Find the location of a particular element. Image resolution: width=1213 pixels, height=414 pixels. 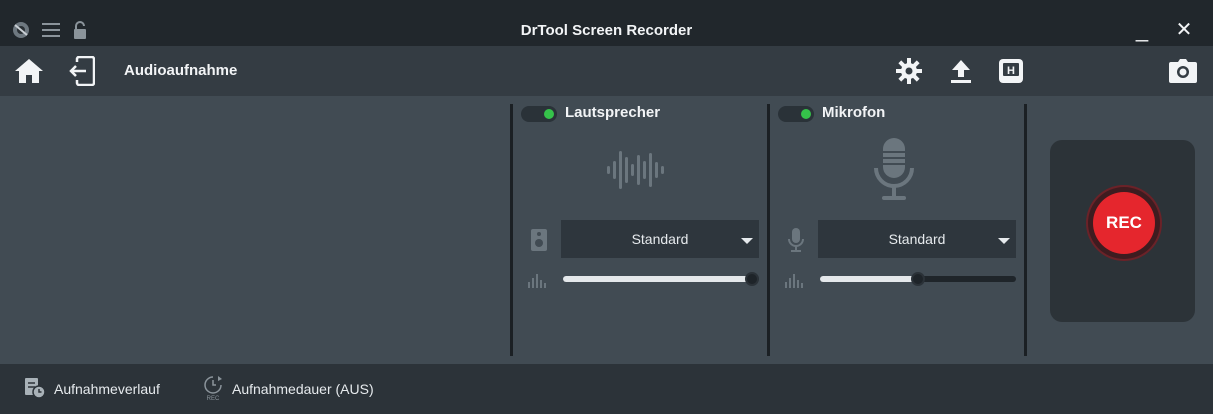

microphone-device-value: Standard is located at coordinates (917, 239).